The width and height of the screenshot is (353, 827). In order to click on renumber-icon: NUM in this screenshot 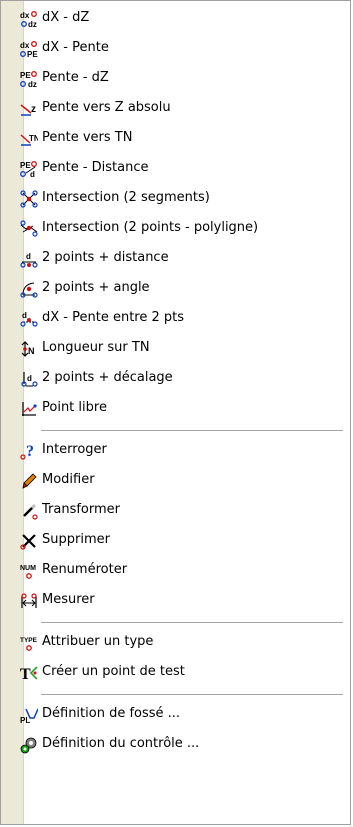, I will do `click(28, 570)`.